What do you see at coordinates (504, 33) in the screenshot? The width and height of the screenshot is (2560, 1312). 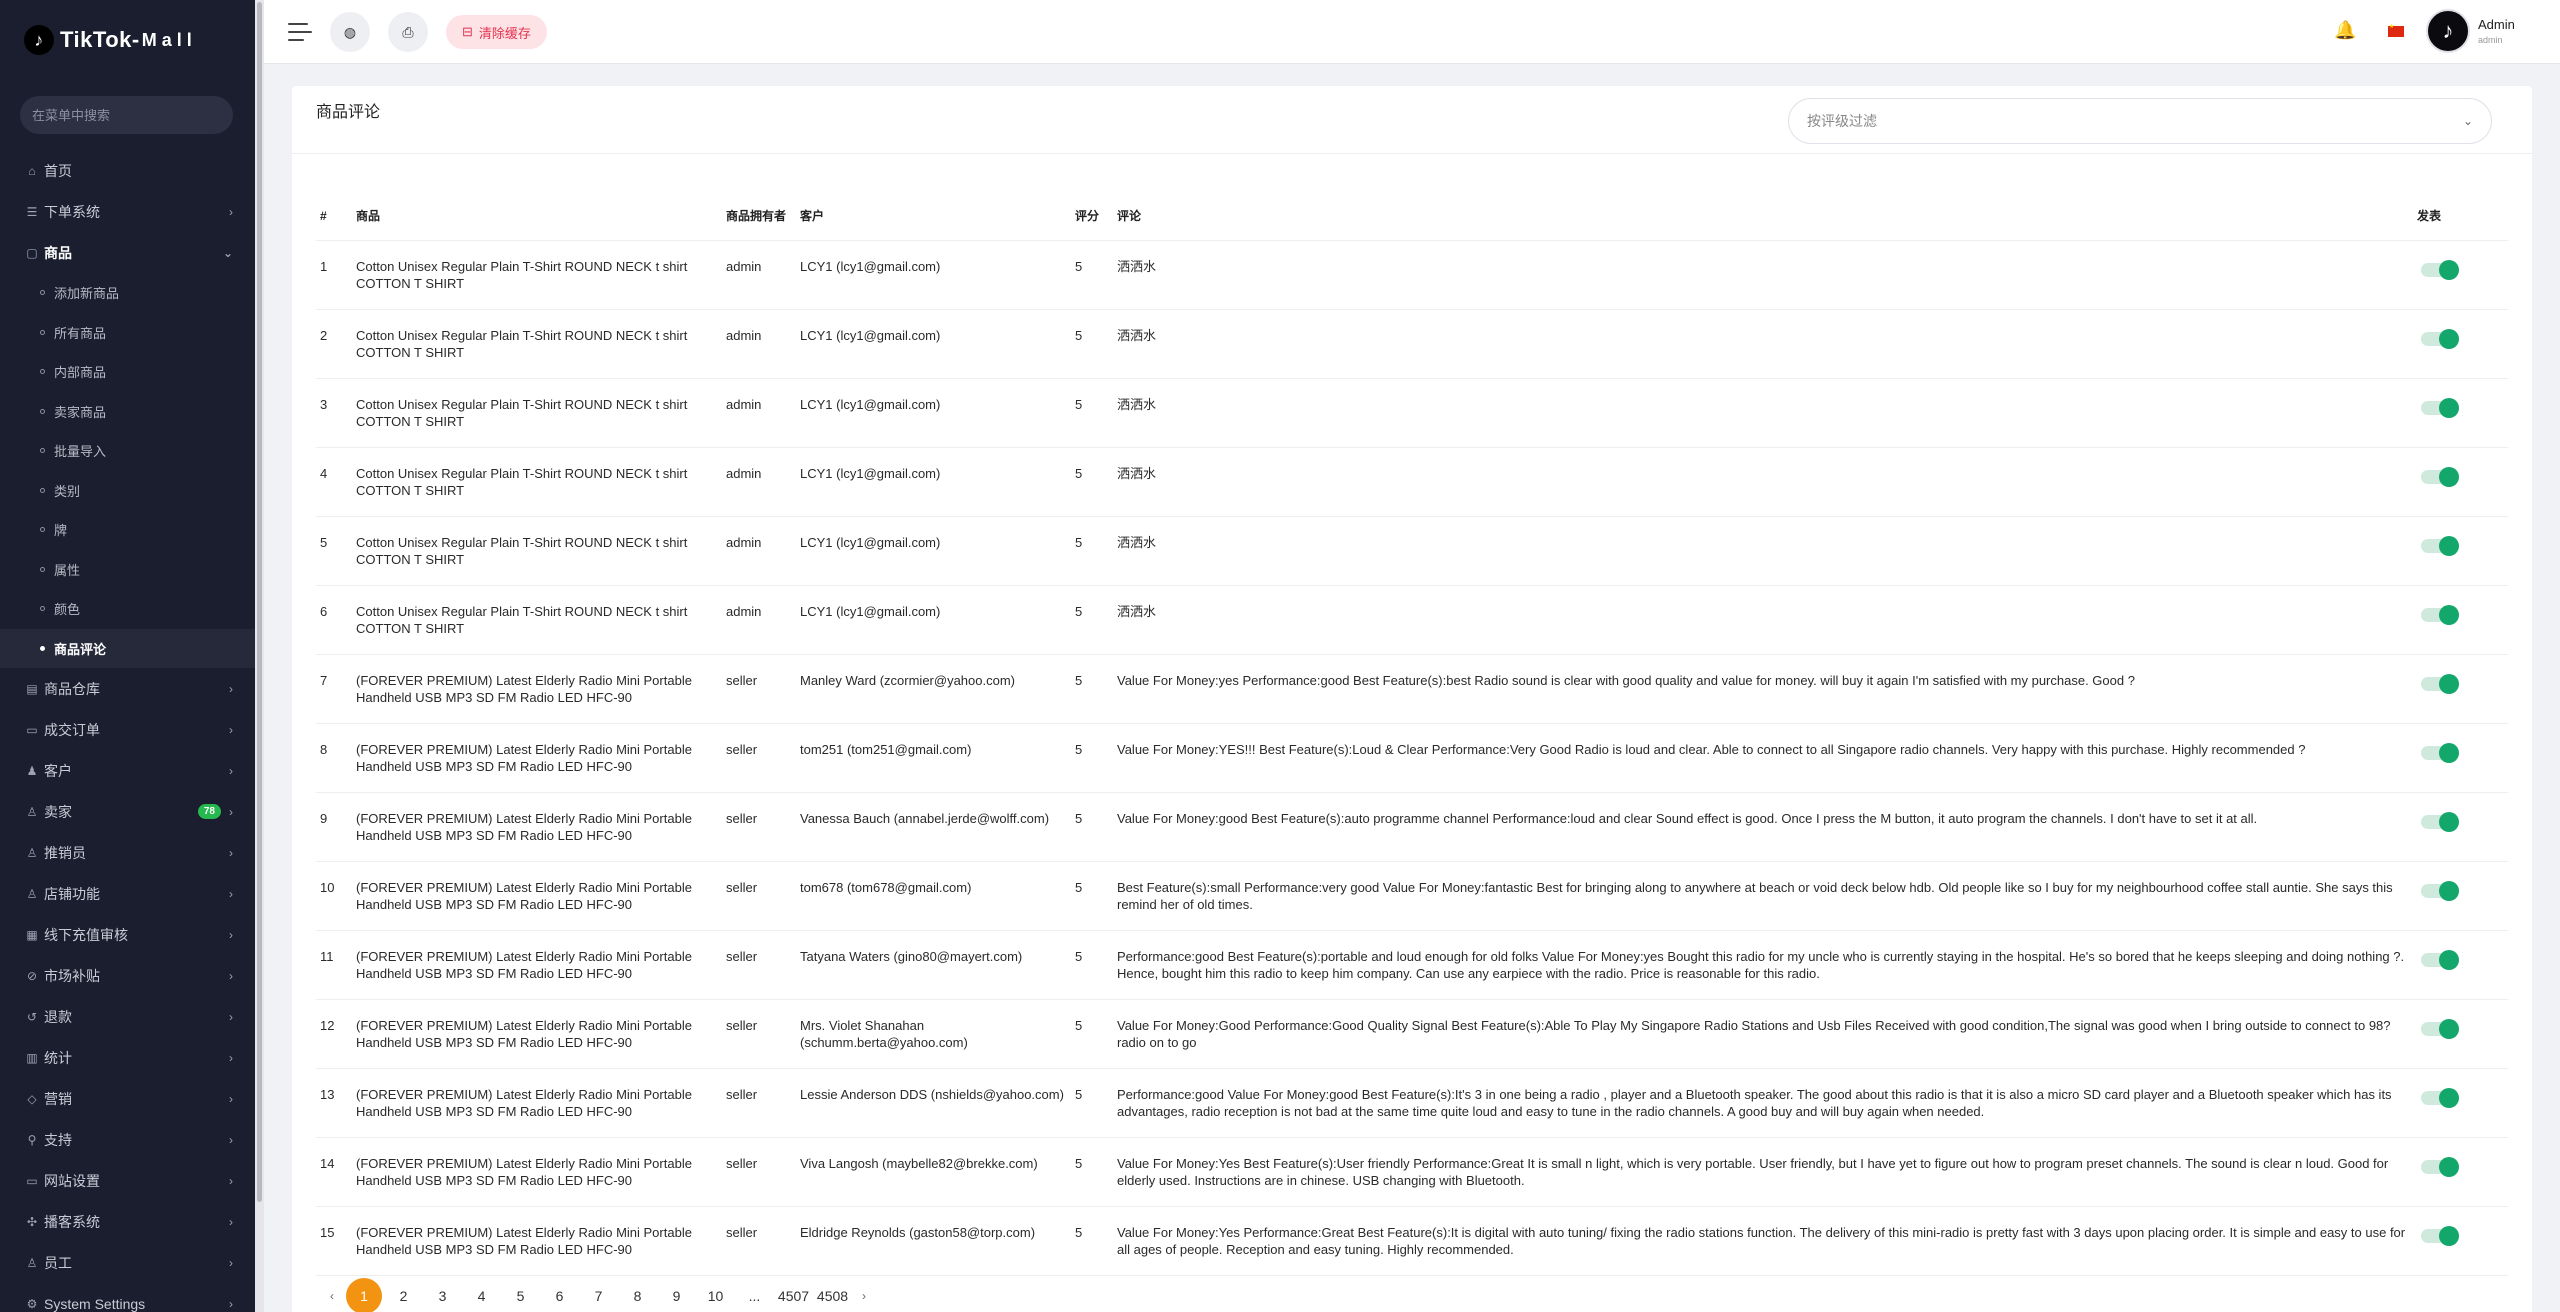 I see `clear-cache-label: 清除缓存` at bounding box center [504, 33].